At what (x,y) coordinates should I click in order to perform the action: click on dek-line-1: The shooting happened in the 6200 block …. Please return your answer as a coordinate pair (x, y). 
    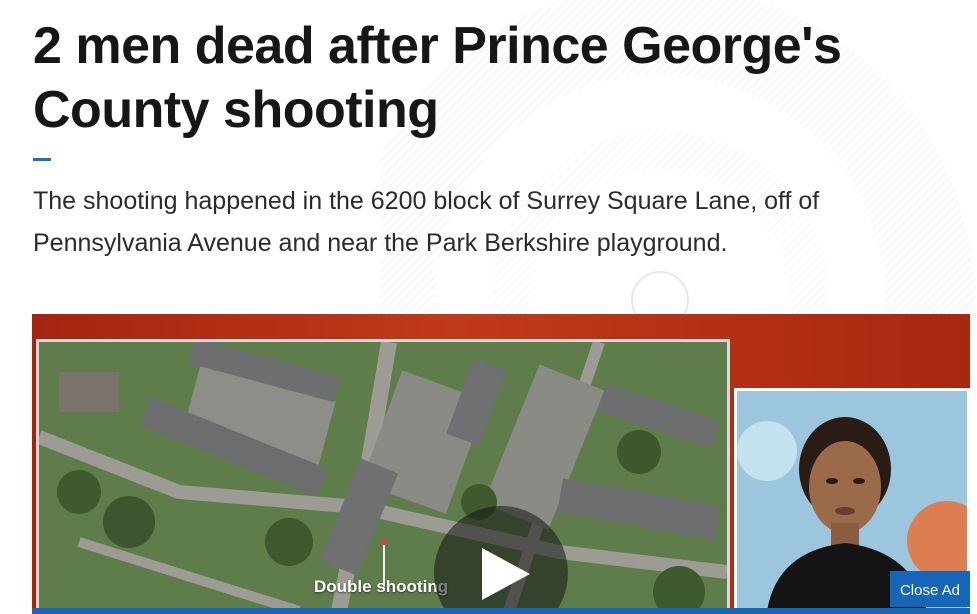
    Looking at the image, I should click on (426, 201).